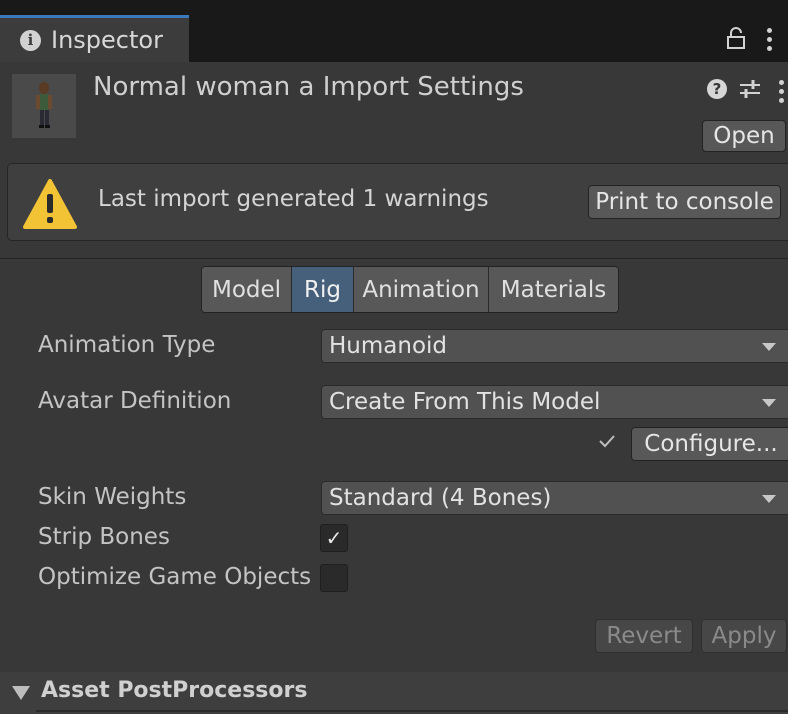 The width and height of the screenshot is (788, 714). I want to click on avatar-definition-dropdown: Create From This Model, so click(554, 402).